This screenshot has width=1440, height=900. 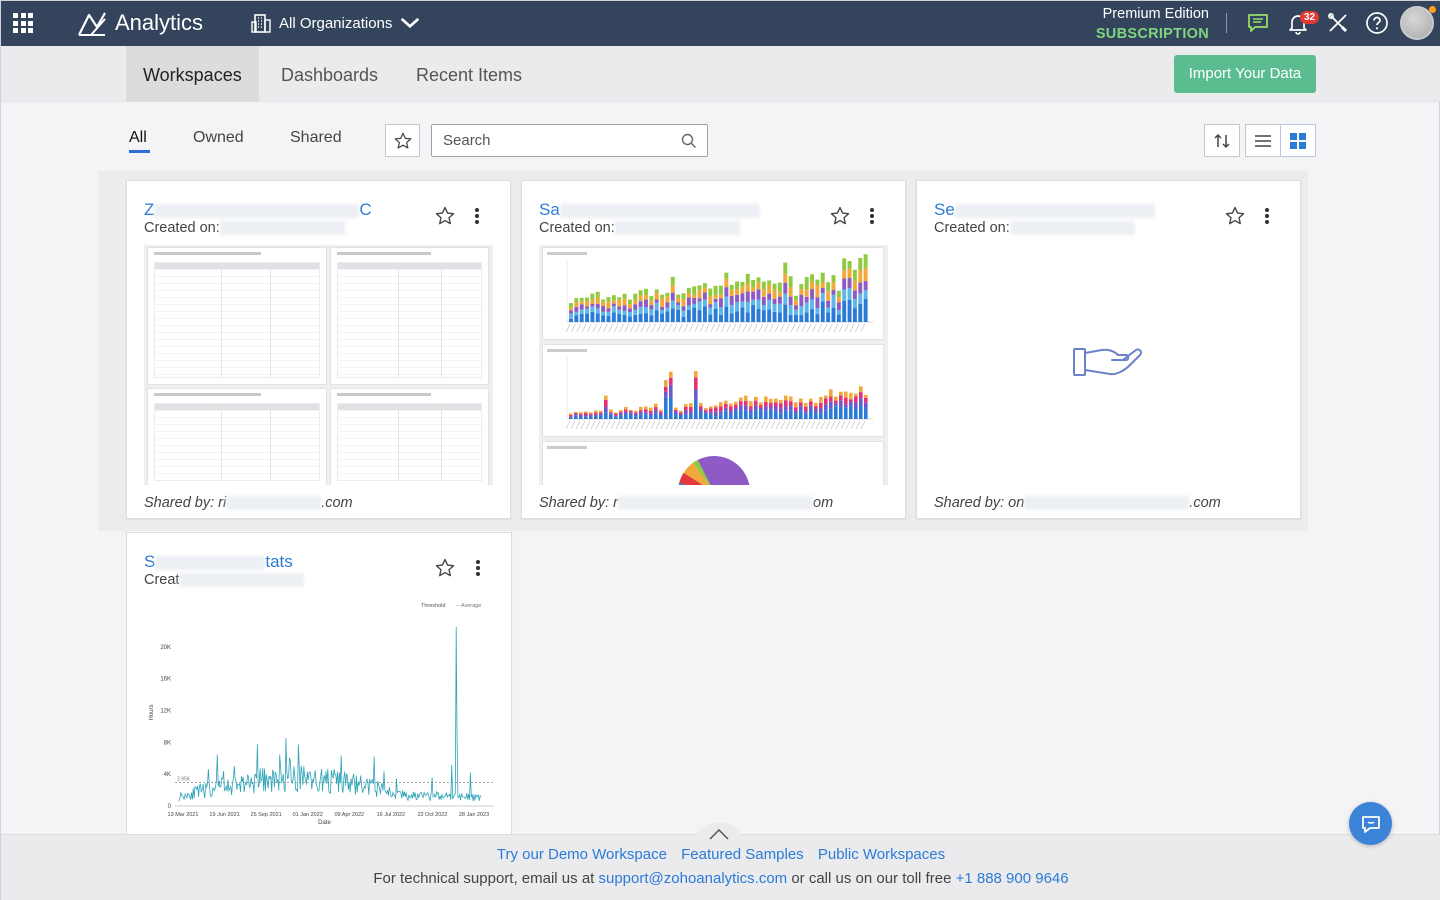 I want to click on workspace-card: ZC Created on: Shared by: ri .com, so click(x=318, y=349).